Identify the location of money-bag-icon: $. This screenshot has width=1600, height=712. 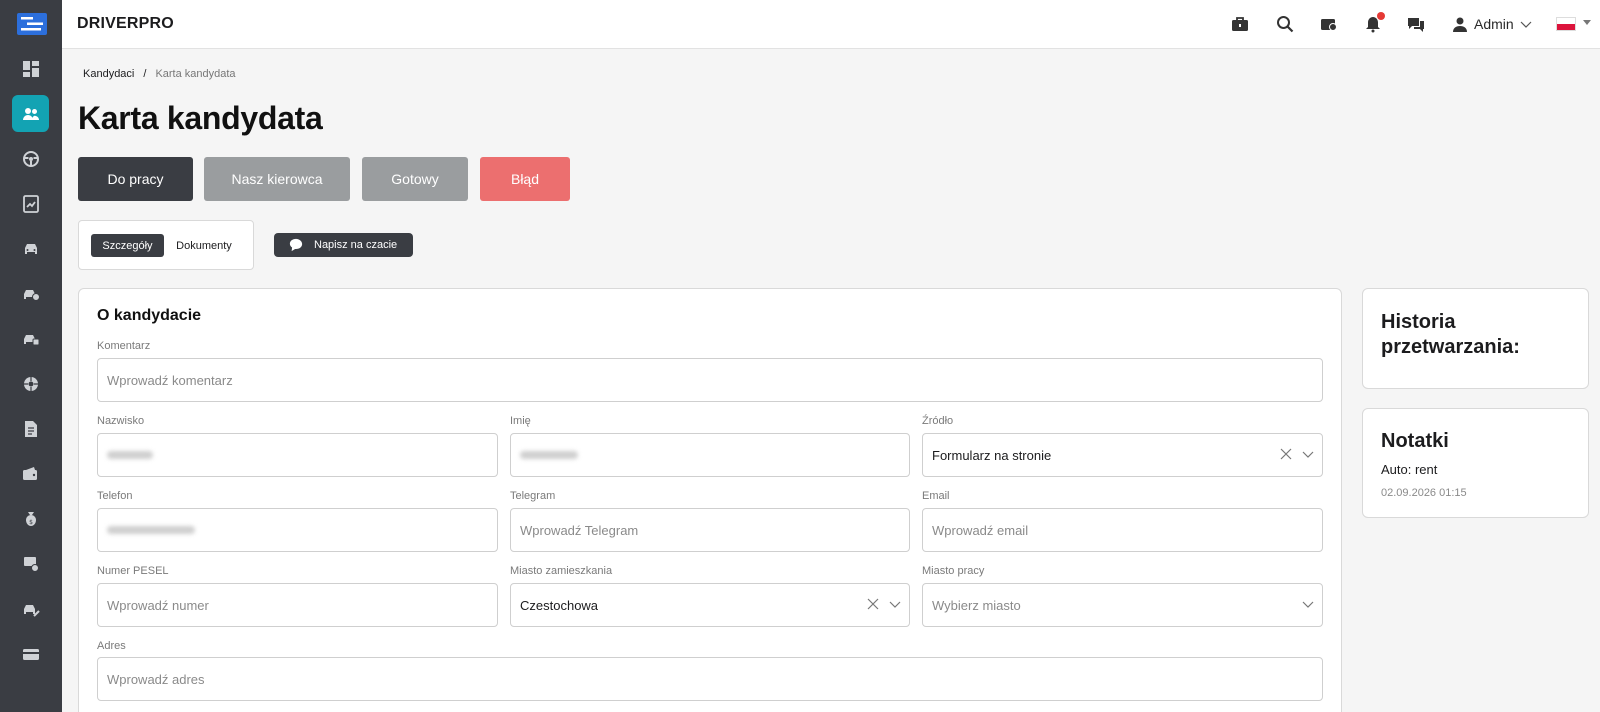
(30, 518).